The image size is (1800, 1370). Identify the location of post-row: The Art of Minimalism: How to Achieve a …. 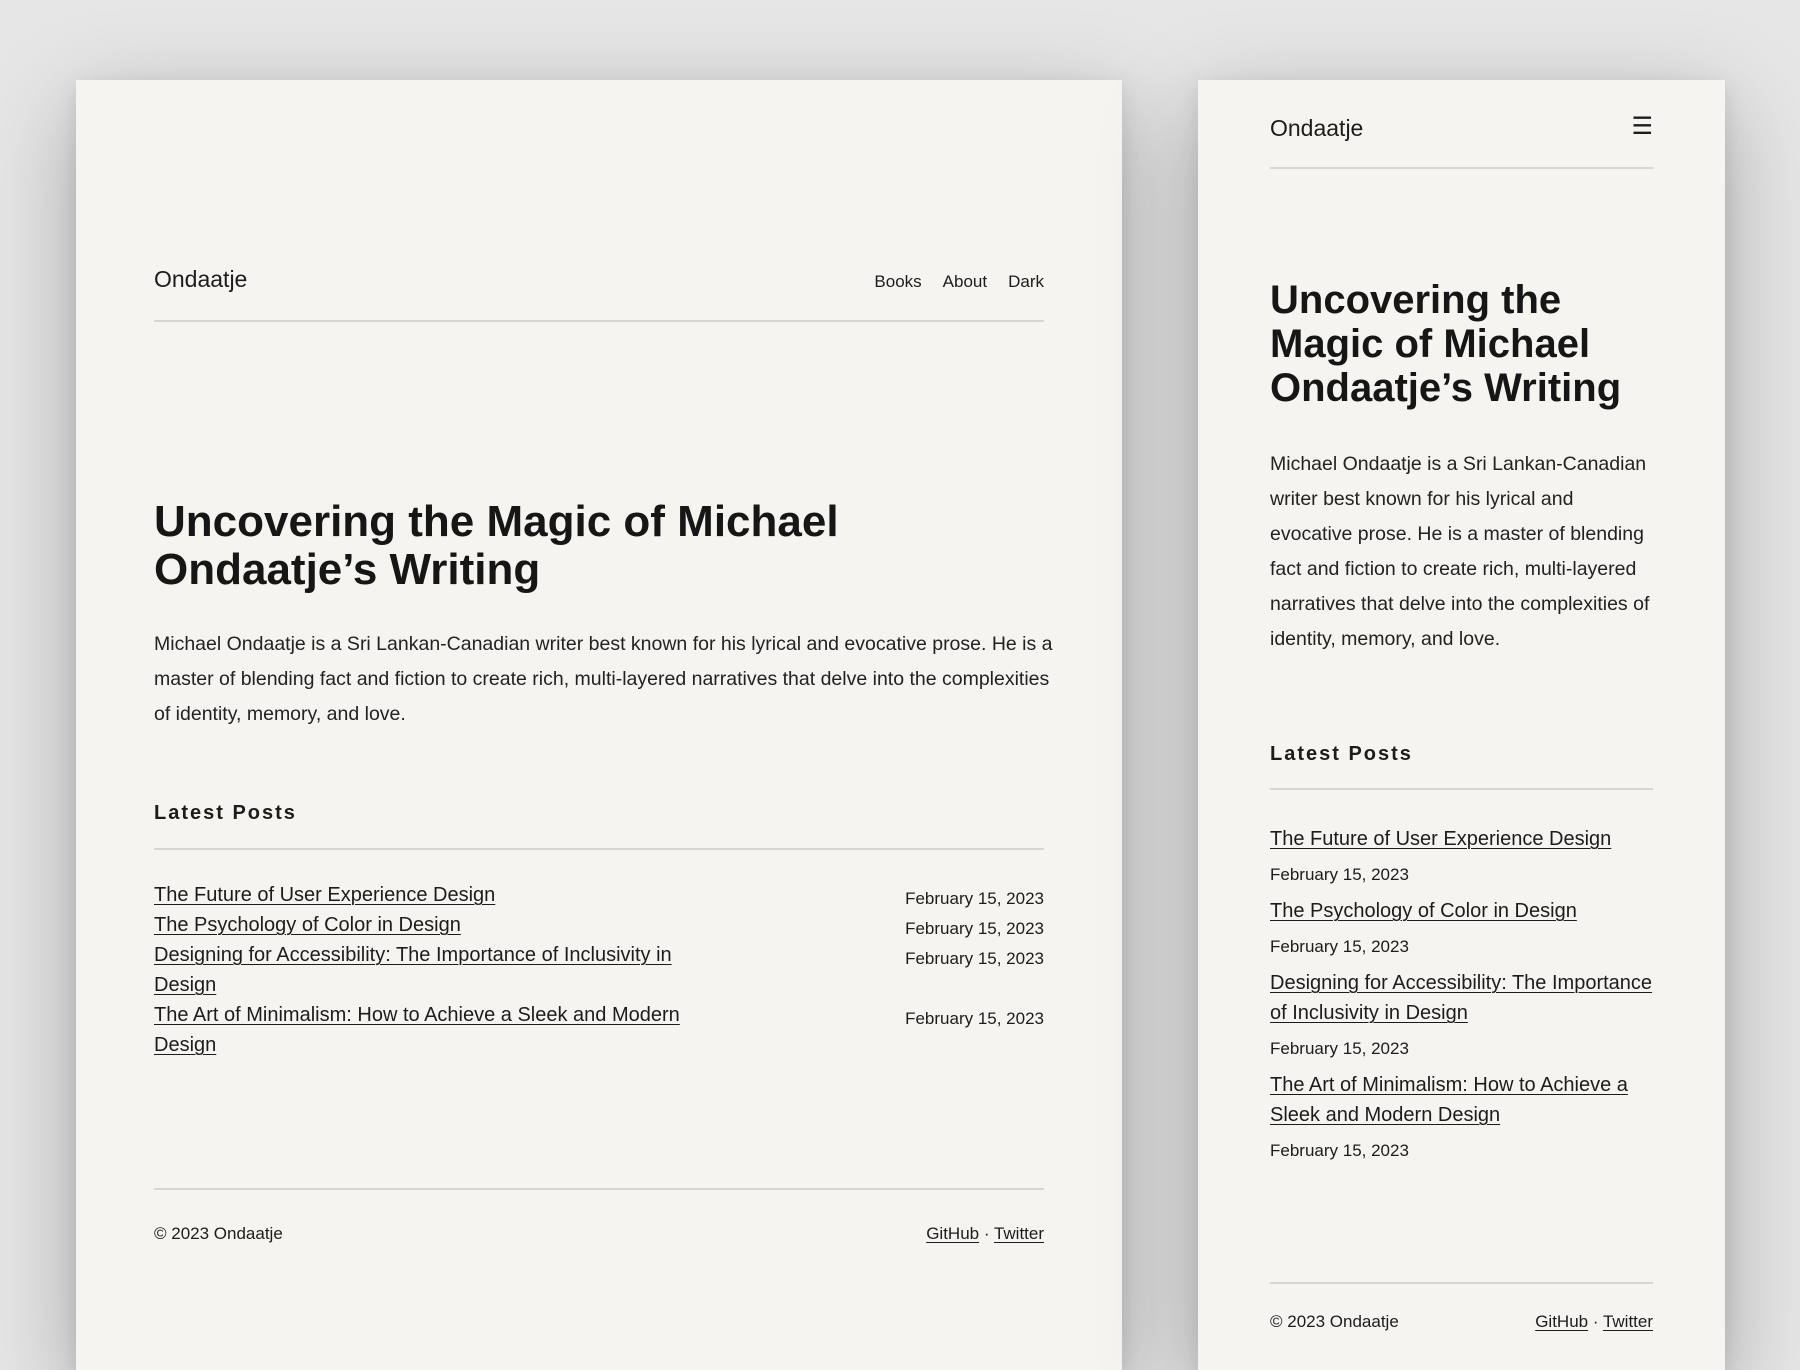
(599, 1030).